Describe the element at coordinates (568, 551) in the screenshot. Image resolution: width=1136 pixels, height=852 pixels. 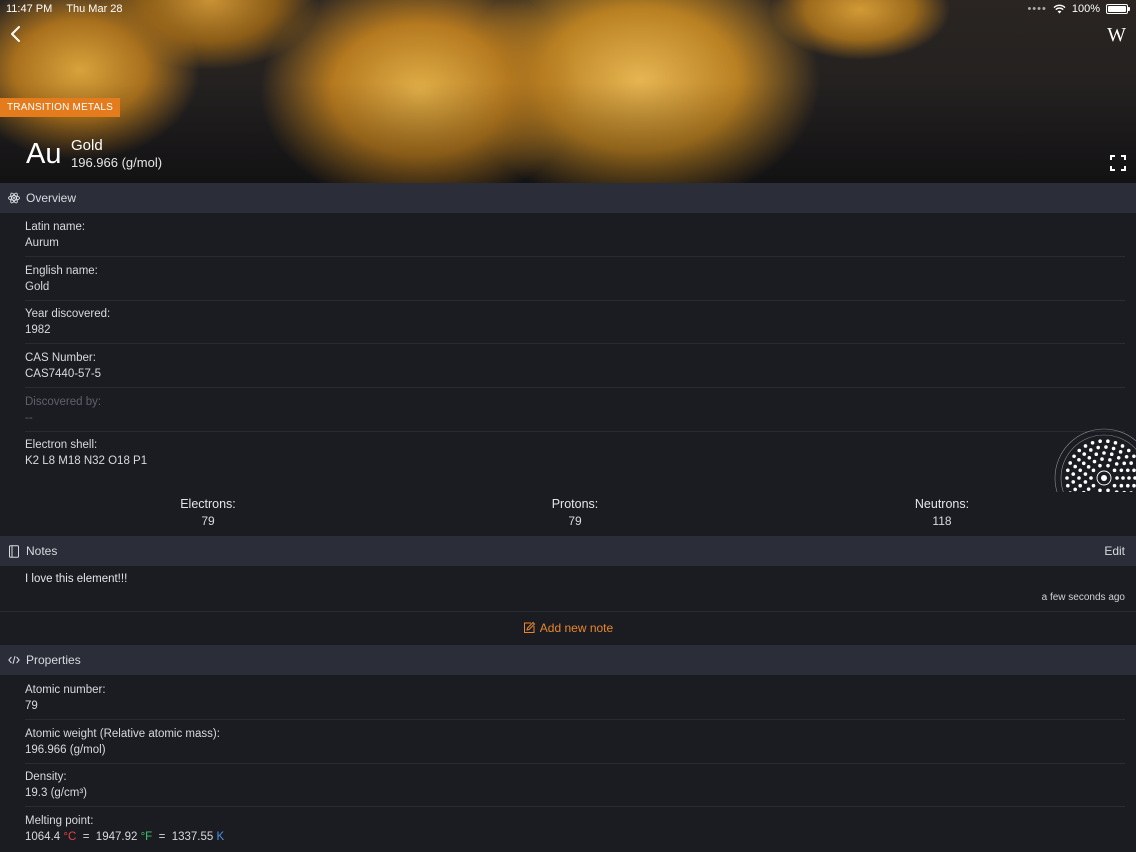
I see `notes-header: Notes Edit` at that location.